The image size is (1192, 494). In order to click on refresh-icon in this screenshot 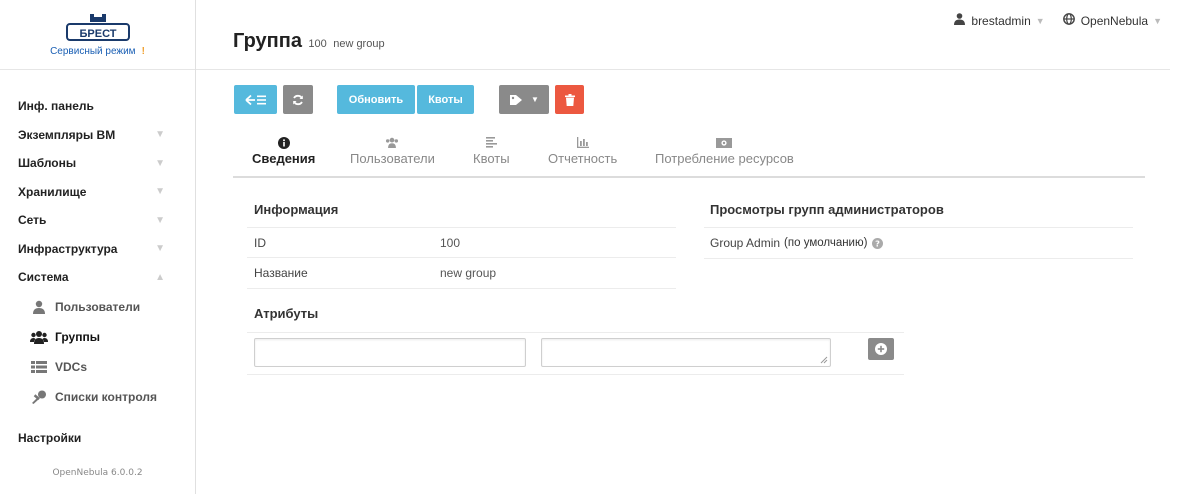, I will do `click(298, 99)`.